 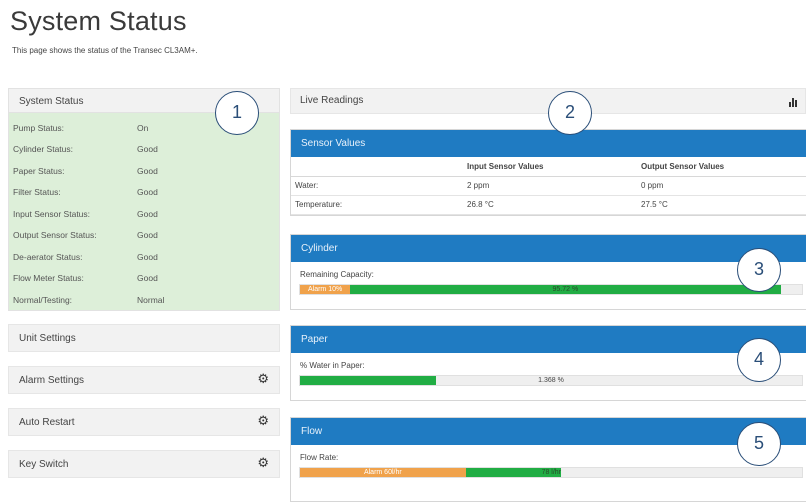 I want to click on status-label: Paper Status:, so click(x=39, y=170).